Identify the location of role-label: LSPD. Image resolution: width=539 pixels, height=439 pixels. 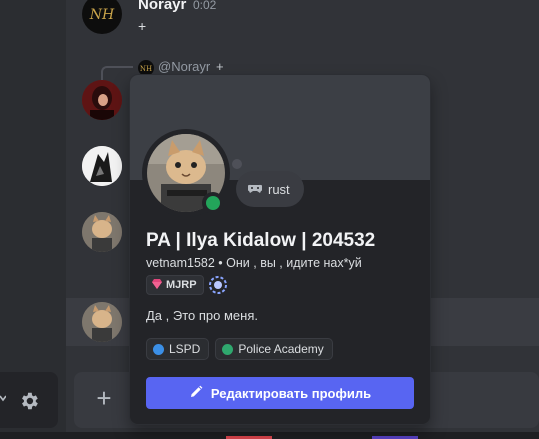
(185, 349).